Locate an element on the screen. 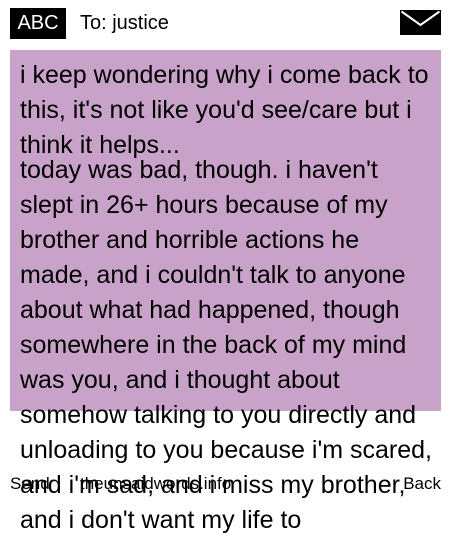  back-softkey: Back is located at coordinates (422, 484).